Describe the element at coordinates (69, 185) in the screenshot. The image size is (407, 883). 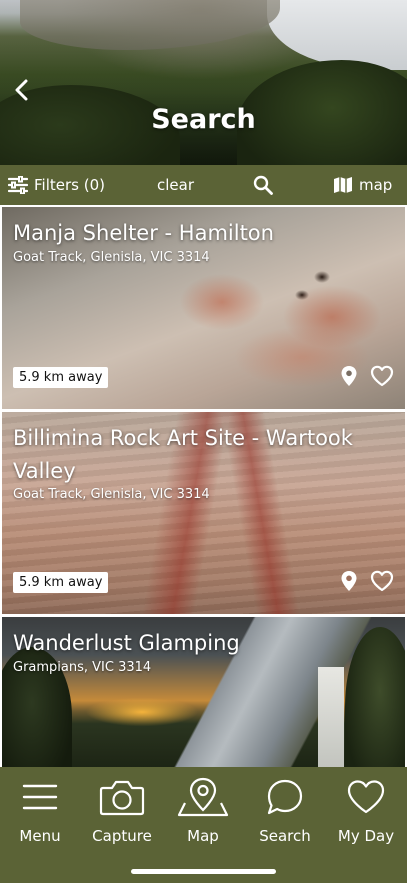
I see `filters-label: Filters (0)` at that location.